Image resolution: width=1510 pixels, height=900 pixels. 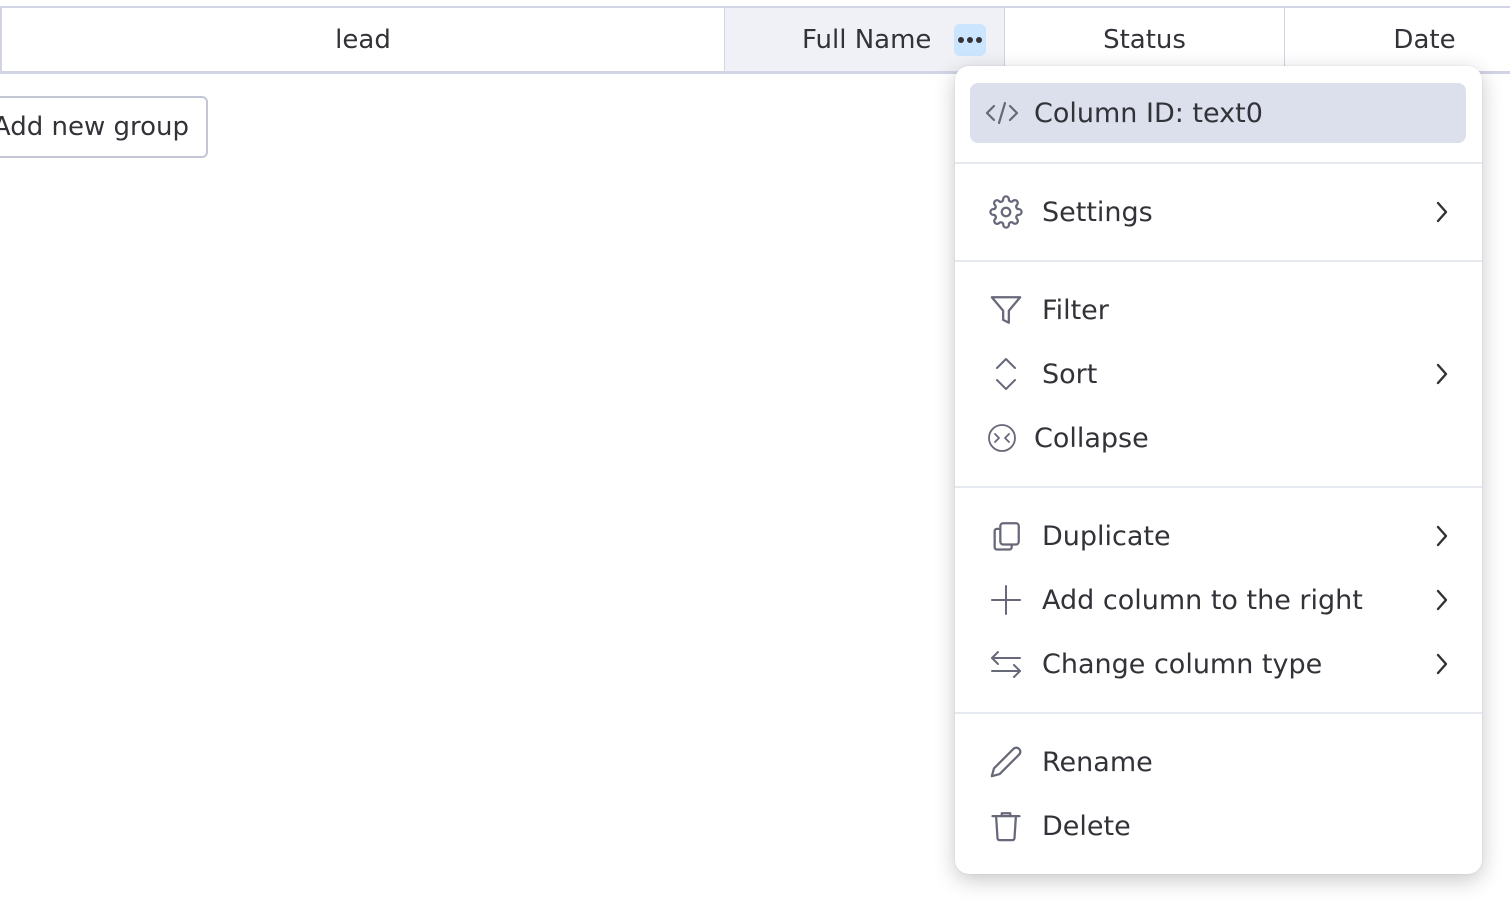 I want to click on column-header-lead: lead, so click(x=362, y=39).